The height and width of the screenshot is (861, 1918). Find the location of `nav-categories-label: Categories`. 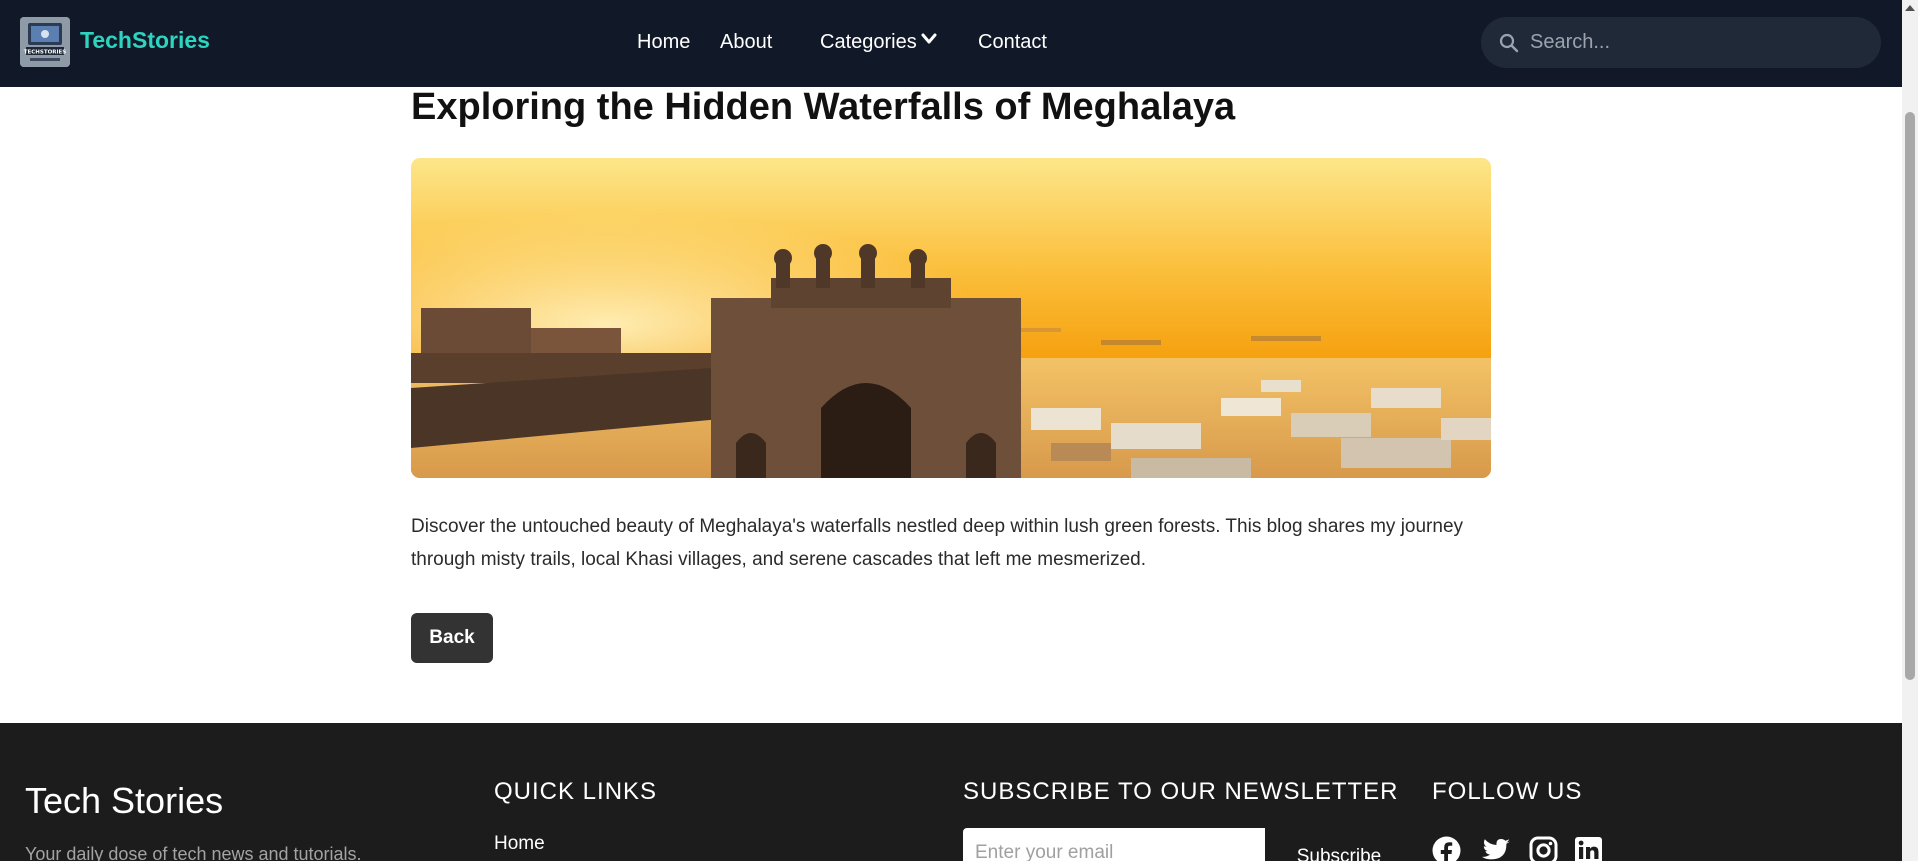

nav-categories-label: Categories is located at coordinates (868, 42).